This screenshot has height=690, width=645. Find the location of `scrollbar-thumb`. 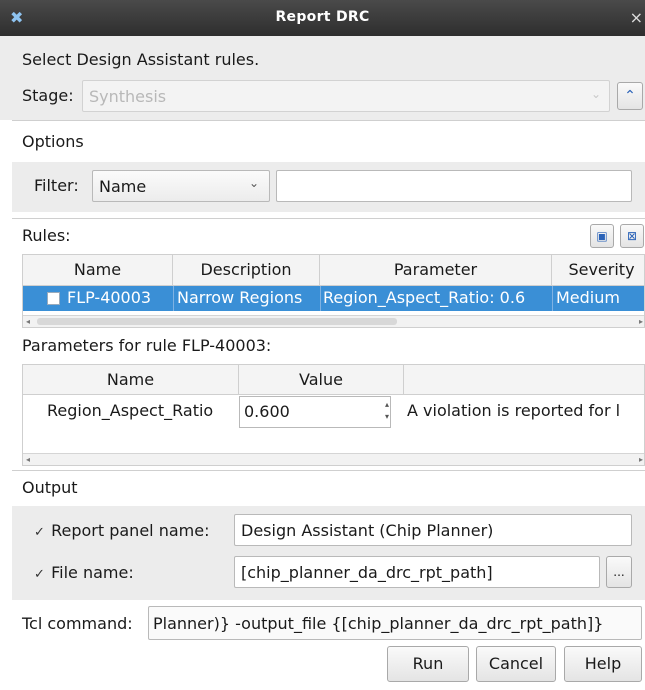

scrollbar-thumb is located at coordinates (217, 321).